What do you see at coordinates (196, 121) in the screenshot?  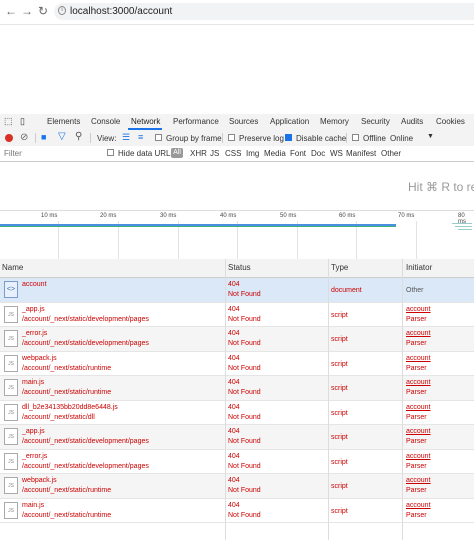 I see `tab-performance: Performance` at bounding box center [196, 121].